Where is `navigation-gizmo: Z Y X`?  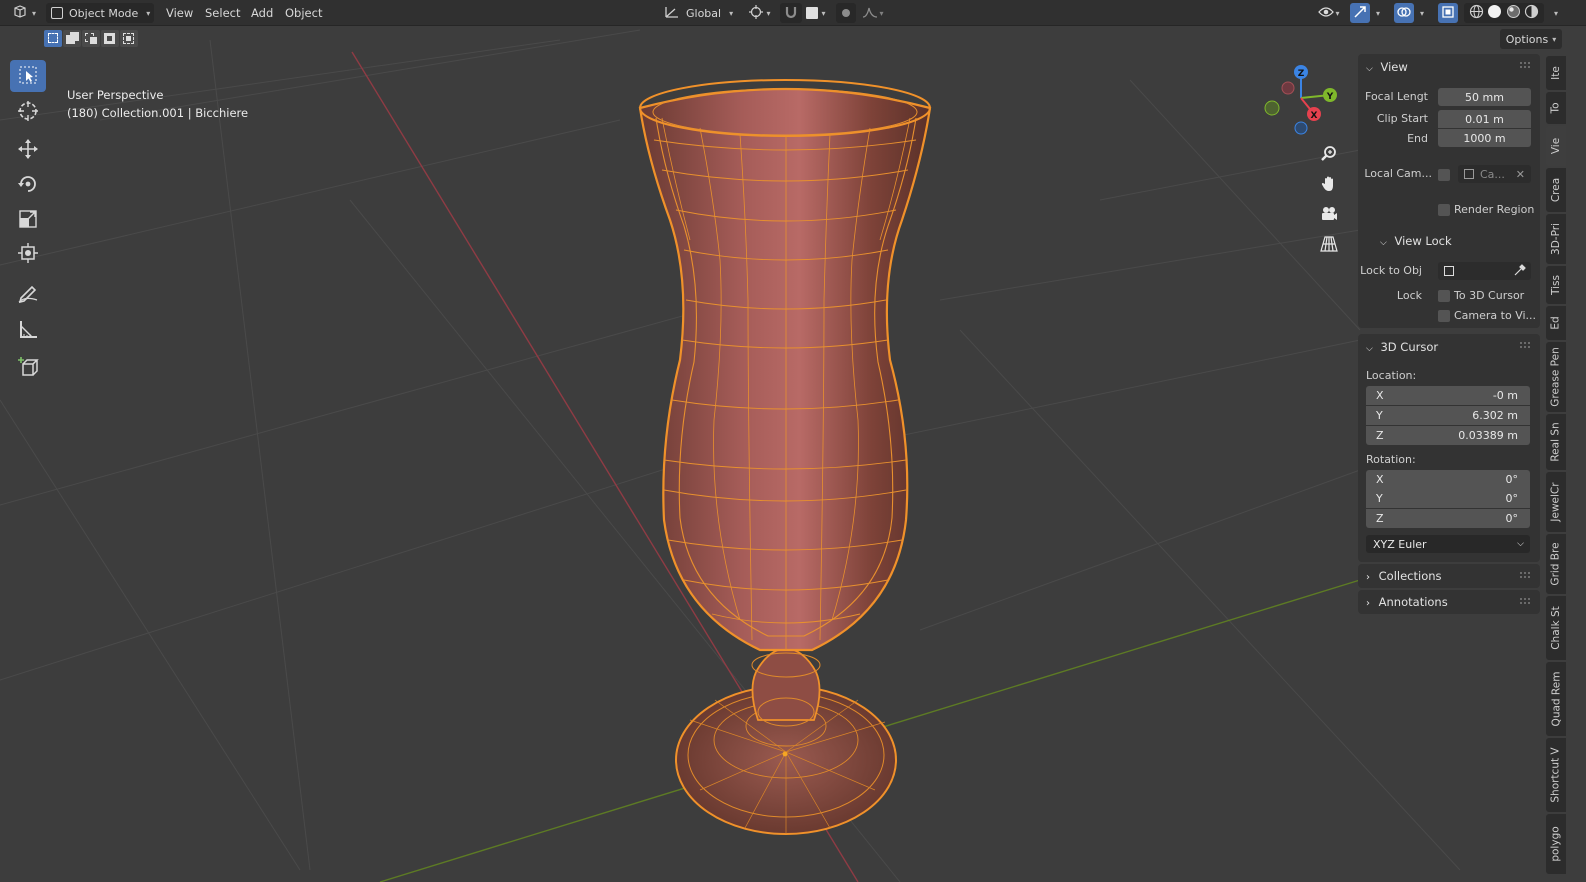 navigation-gizmo: Z Y X is located at coordinates (1303, 103).